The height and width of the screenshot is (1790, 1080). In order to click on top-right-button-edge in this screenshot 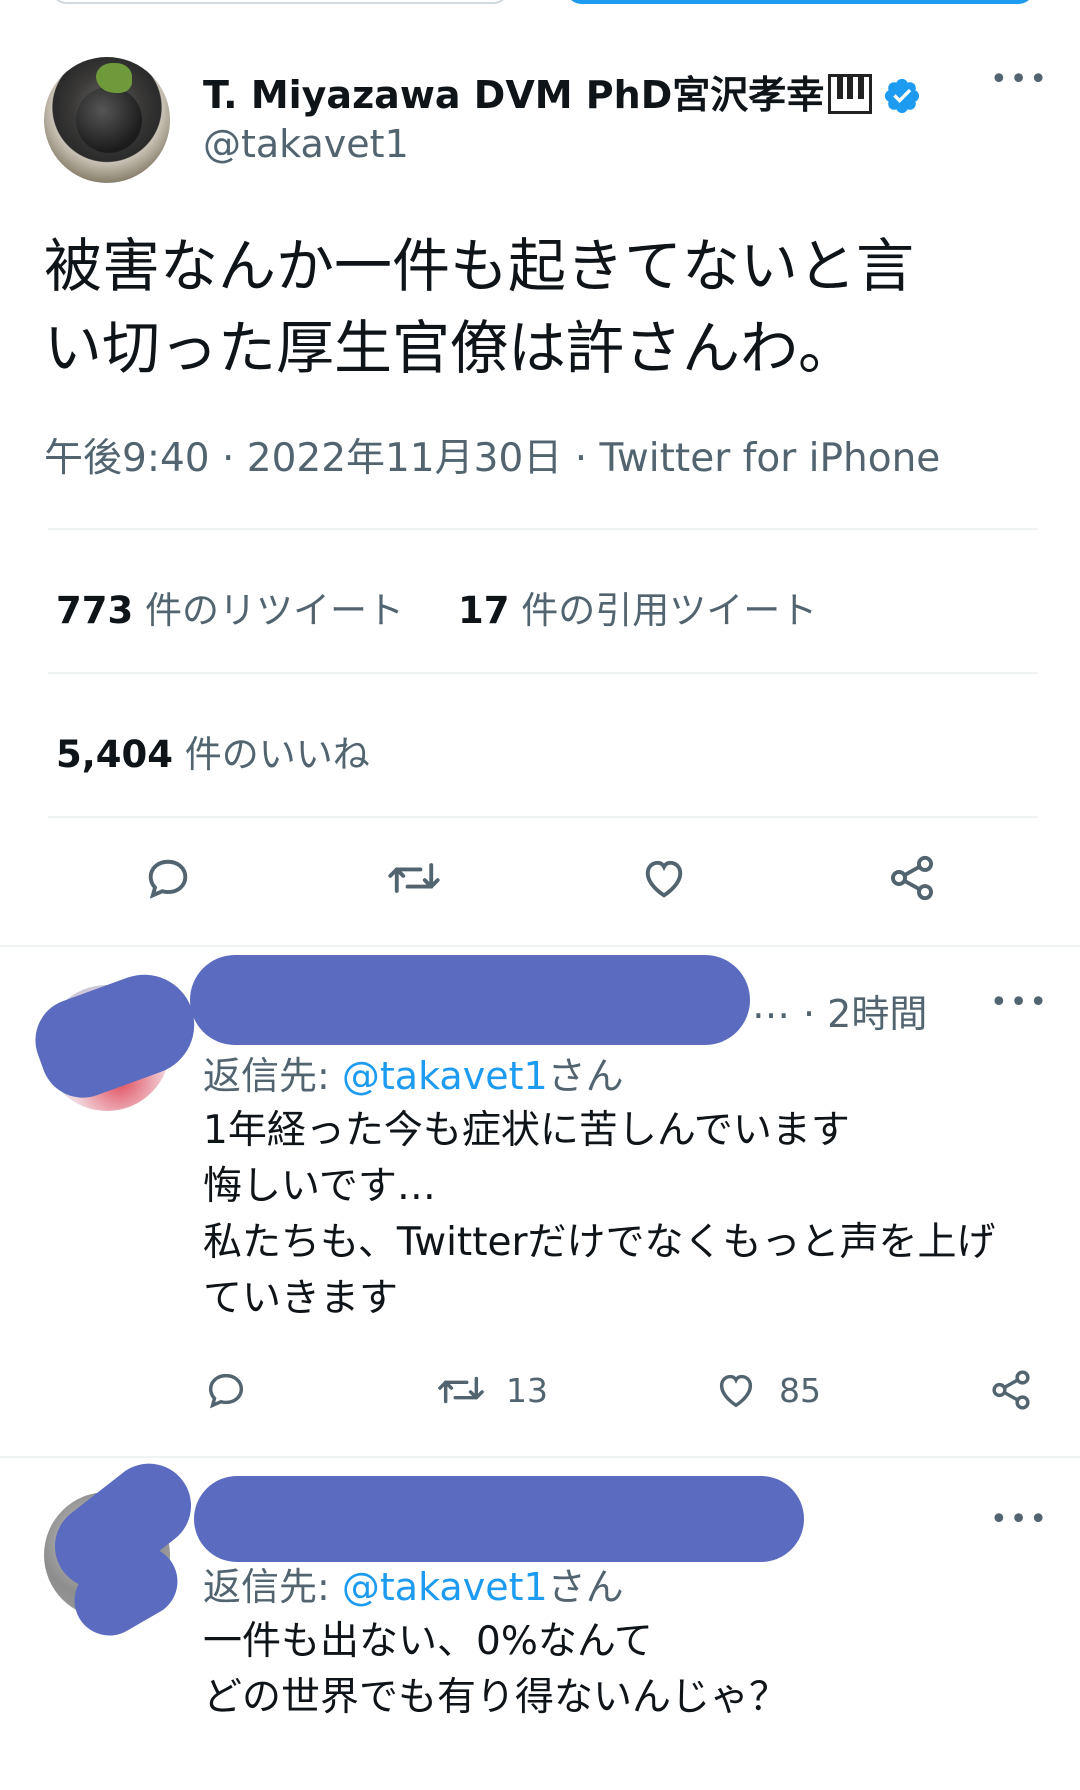, I will do `click(800, 2)`.